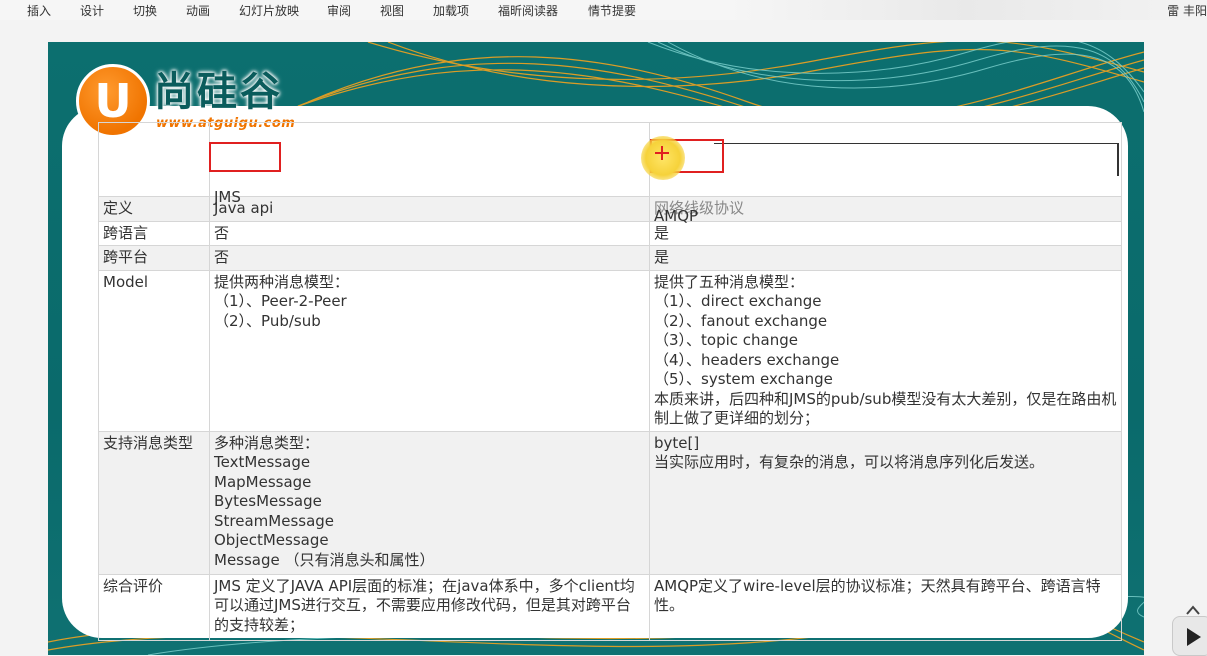 This screenshot has height=656, width=1207. I want to click on tab-animations: 动画, so click(198, 10).